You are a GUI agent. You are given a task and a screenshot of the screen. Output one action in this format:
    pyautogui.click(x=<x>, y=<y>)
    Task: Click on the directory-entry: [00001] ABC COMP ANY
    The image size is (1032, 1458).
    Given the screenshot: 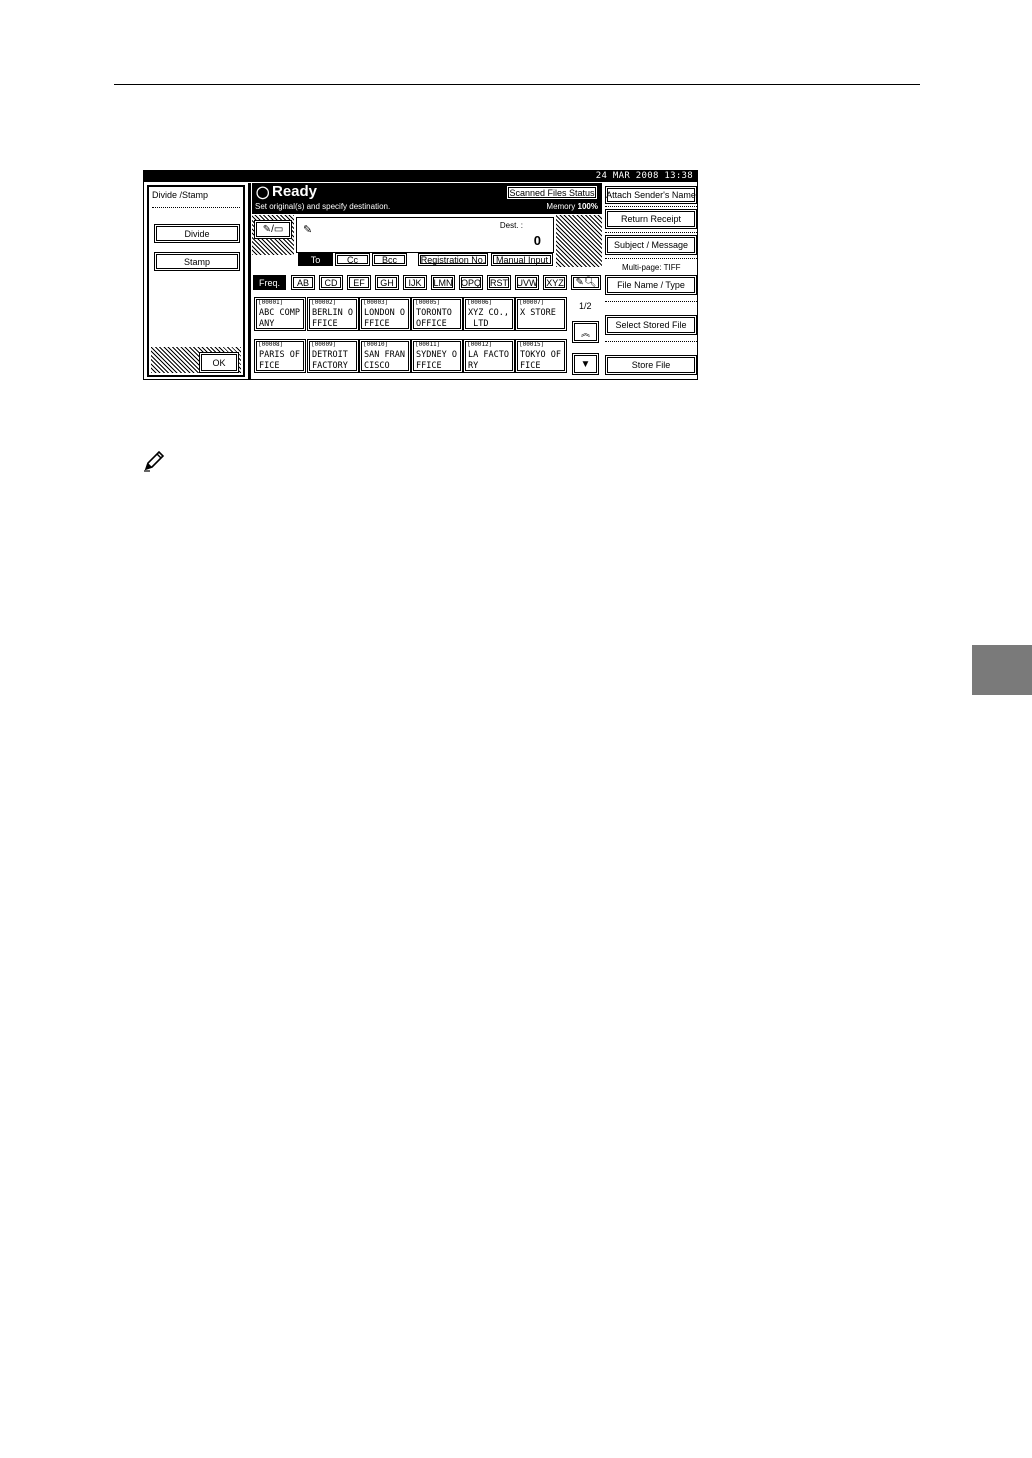 What is the action you would take?
    pyautogui.click(x=280, y=314)
    